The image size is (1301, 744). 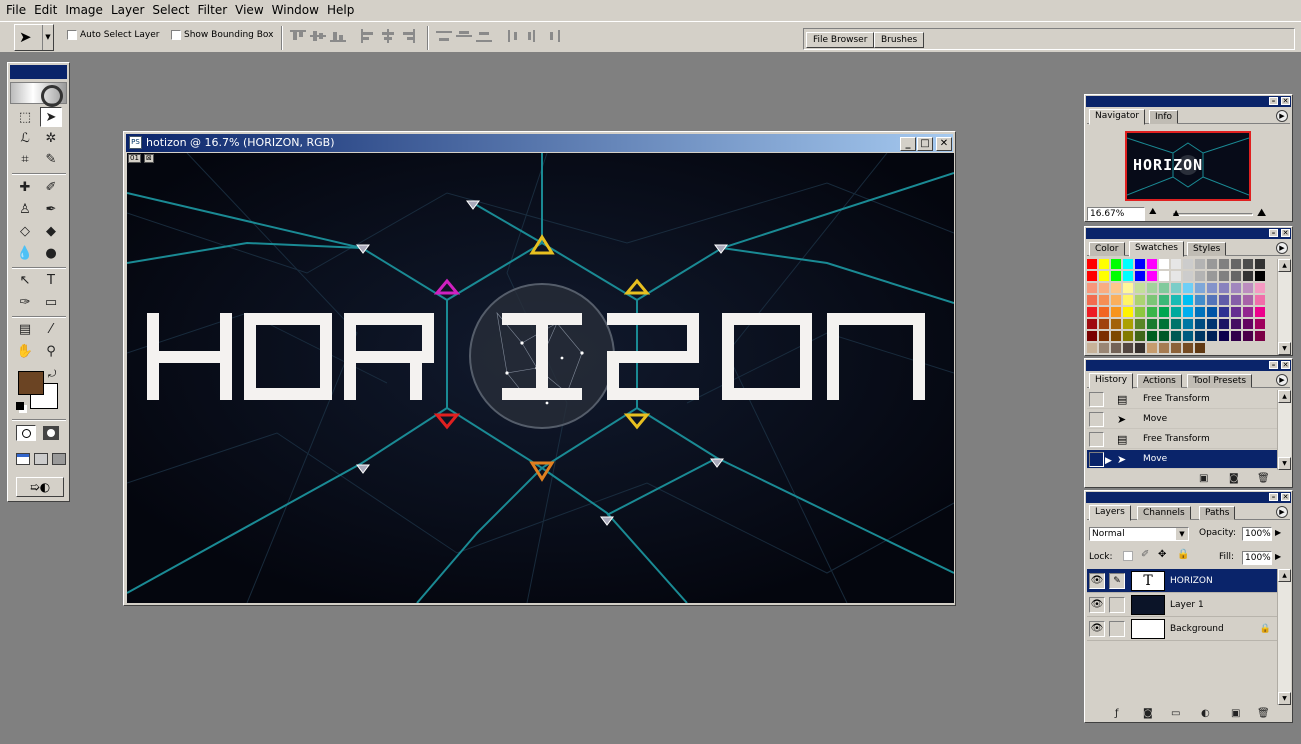 I want to click on palette-menu-icon: ▶, so click(x=1282, y=116).